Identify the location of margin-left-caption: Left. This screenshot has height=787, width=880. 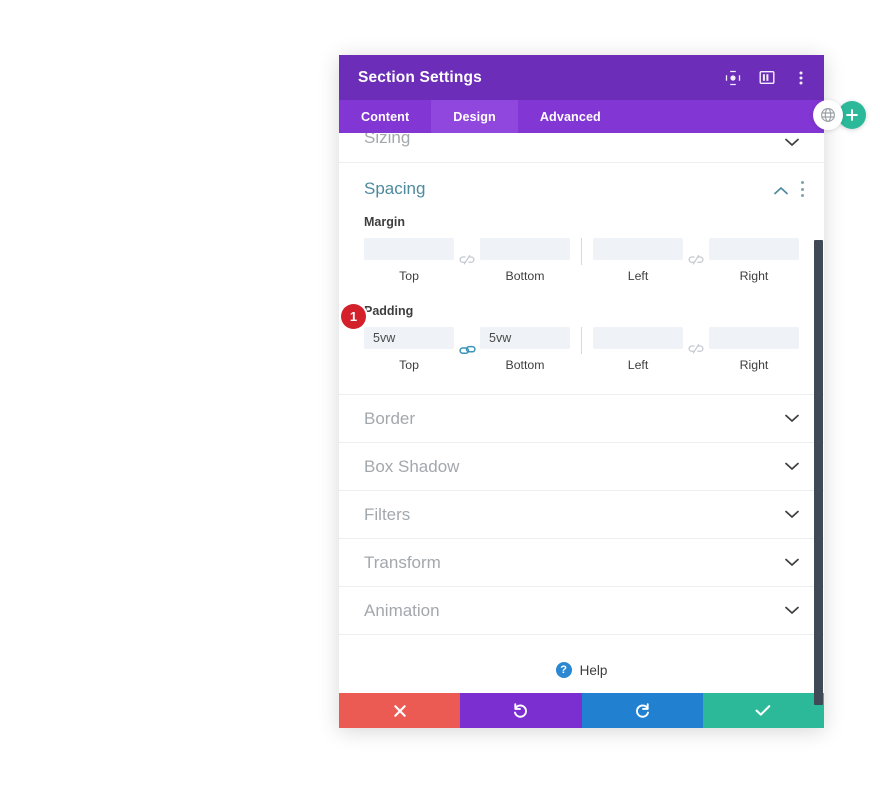
(638, 276).